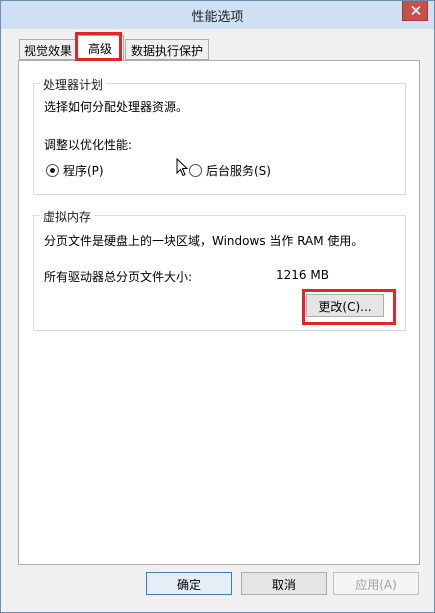 The height and width of the screenshot is (613, 435). I want to click on apply-button: 应用(A), so click(376, 583).